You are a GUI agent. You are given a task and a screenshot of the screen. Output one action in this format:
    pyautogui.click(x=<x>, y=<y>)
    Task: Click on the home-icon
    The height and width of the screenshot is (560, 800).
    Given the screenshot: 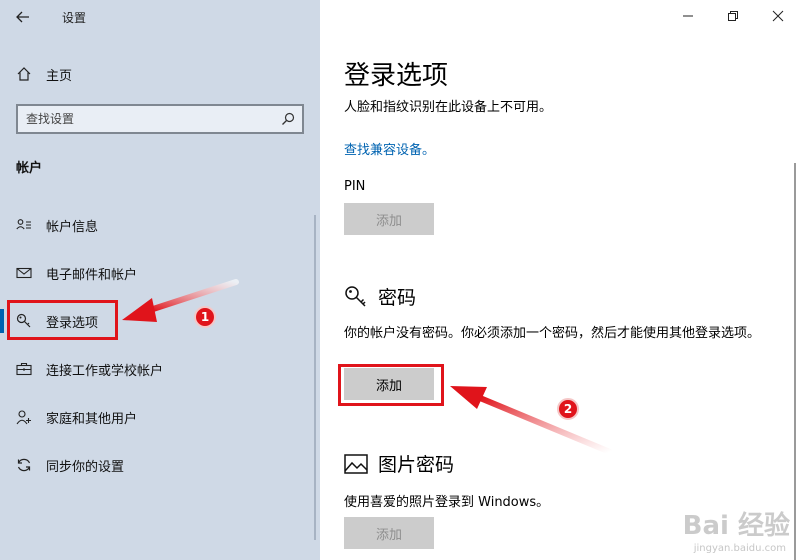 What is the action you would take?
    pyautogui.click(x=24, y=74)
    